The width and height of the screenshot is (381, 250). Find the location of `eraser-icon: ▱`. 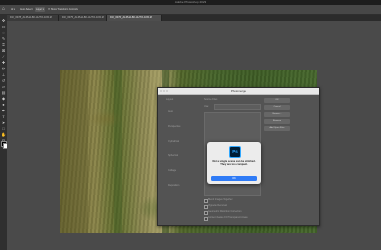

eraser-icon: ▱ is located at coordinates (3, 86).